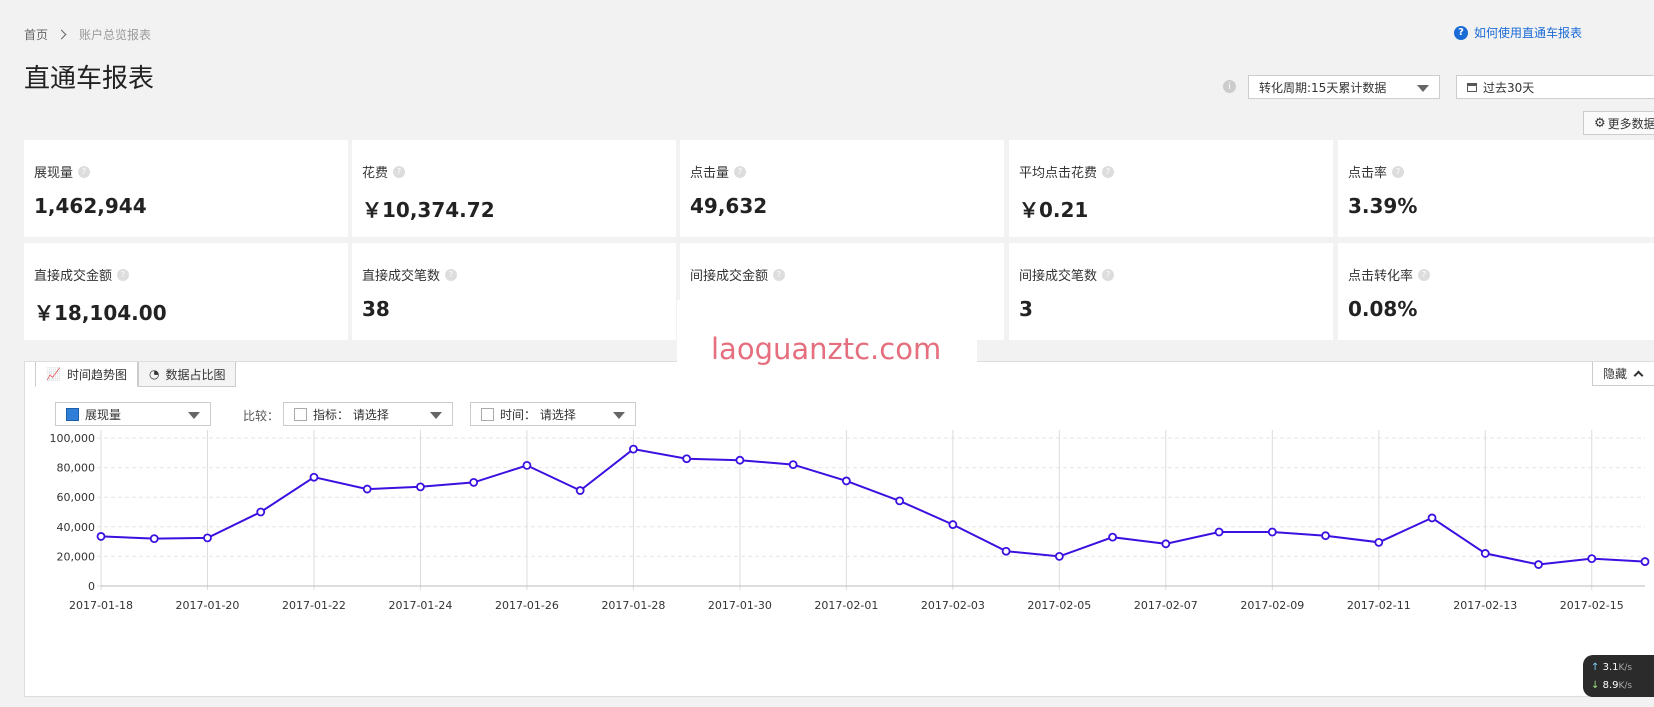 Image resolution: width=1654 pixels, height=707 pixels. What do you see at coordinates (420, 605) in the screenshot?
I see `x-tick-label: 2017-01-24` at bounding box center [420, 605].